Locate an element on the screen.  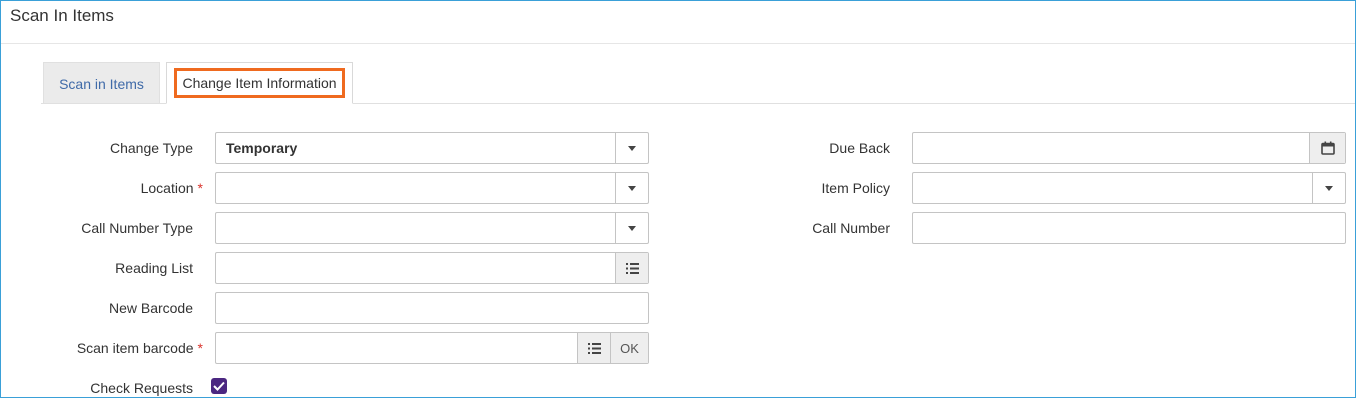
new-barcode-input is located at coordinates (432, 308).